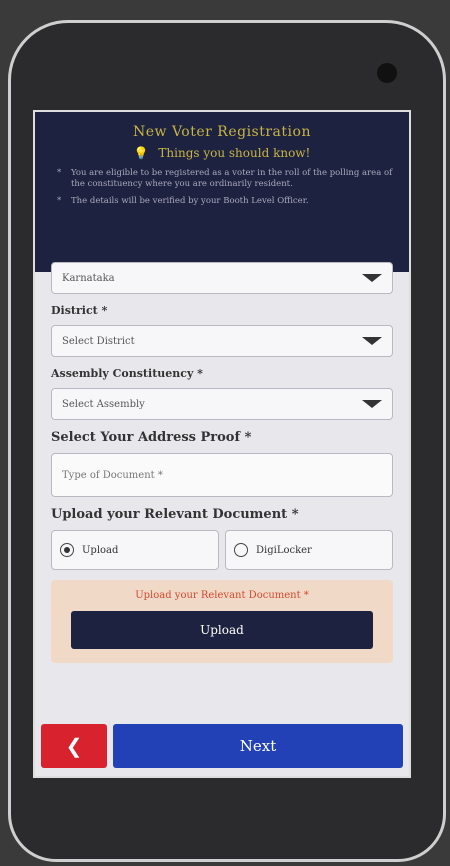 This screenshot has width=450, height=866. What do you see at coordinates (387, 73) in the screenshot?
I see `camera-icon` at bounding box center [387, 73].